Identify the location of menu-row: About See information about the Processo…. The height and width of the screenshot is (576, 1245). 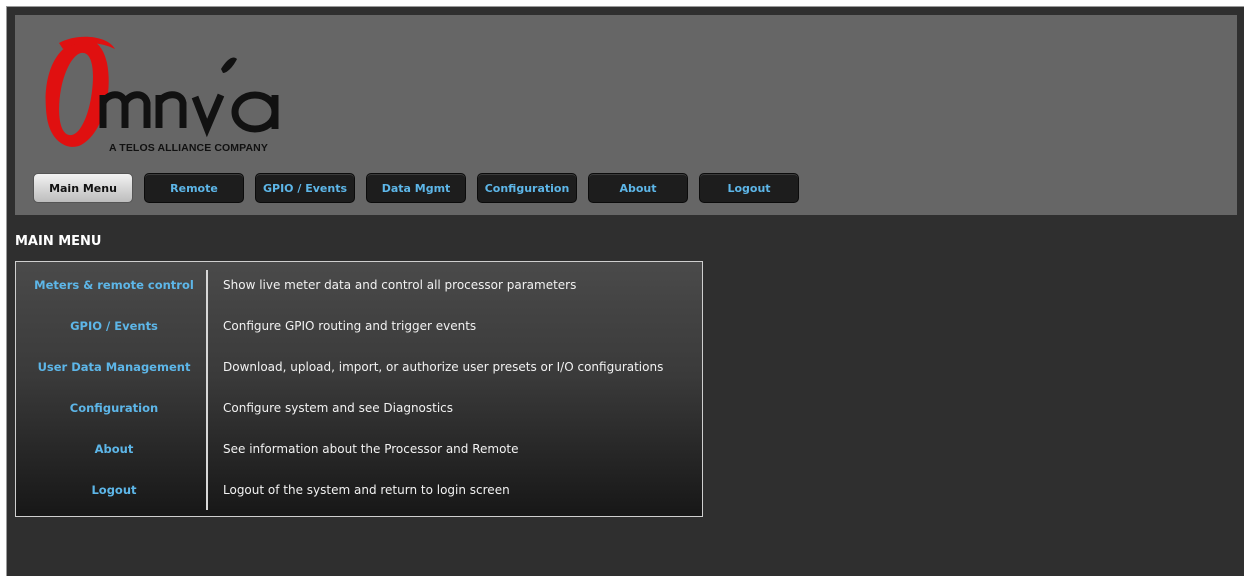
(359, 448).